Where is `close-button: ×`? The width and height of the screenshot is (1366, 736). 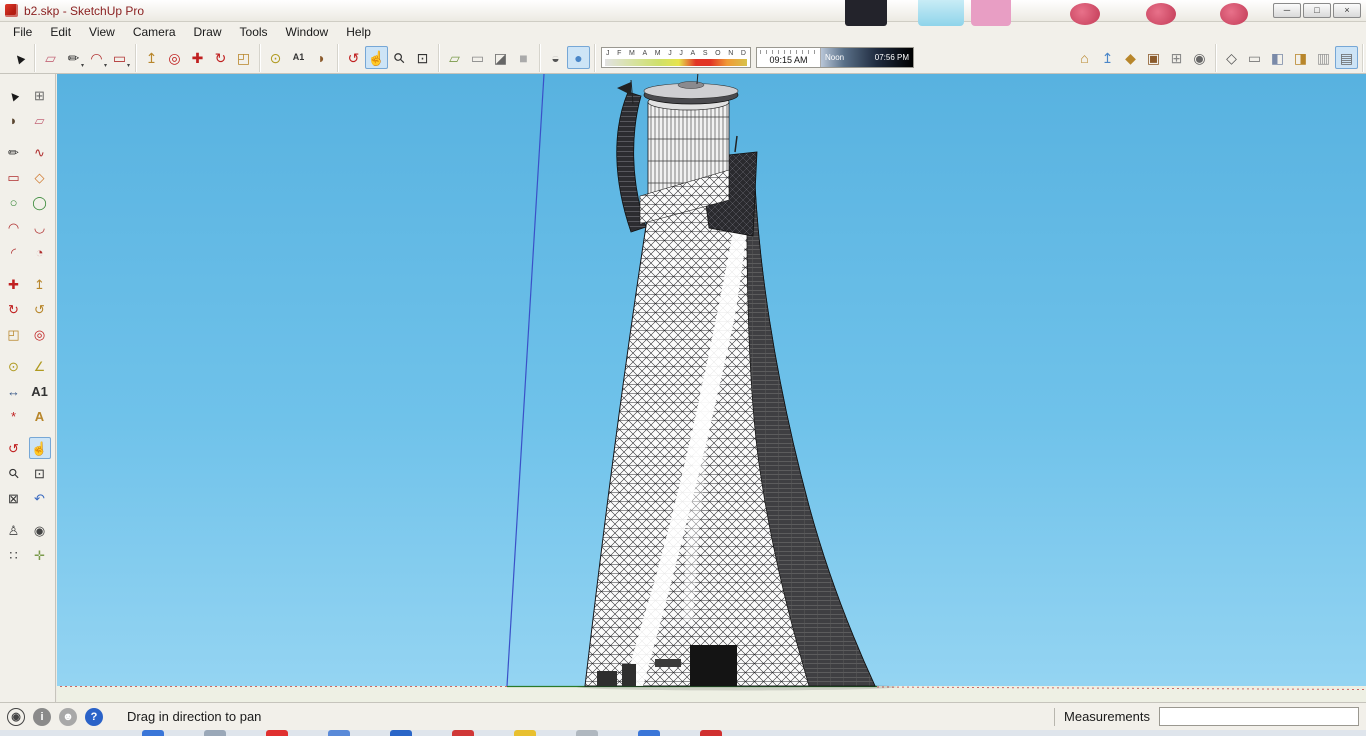 close-button: × is located at coordinates (1347, 10).